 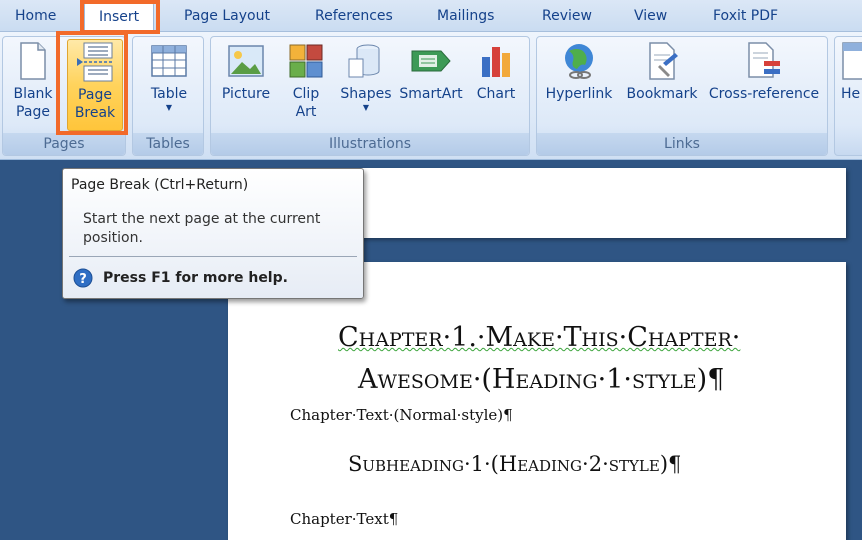 I want to click on table-dropdown-icon: ▼, so click(x=169, y=107).